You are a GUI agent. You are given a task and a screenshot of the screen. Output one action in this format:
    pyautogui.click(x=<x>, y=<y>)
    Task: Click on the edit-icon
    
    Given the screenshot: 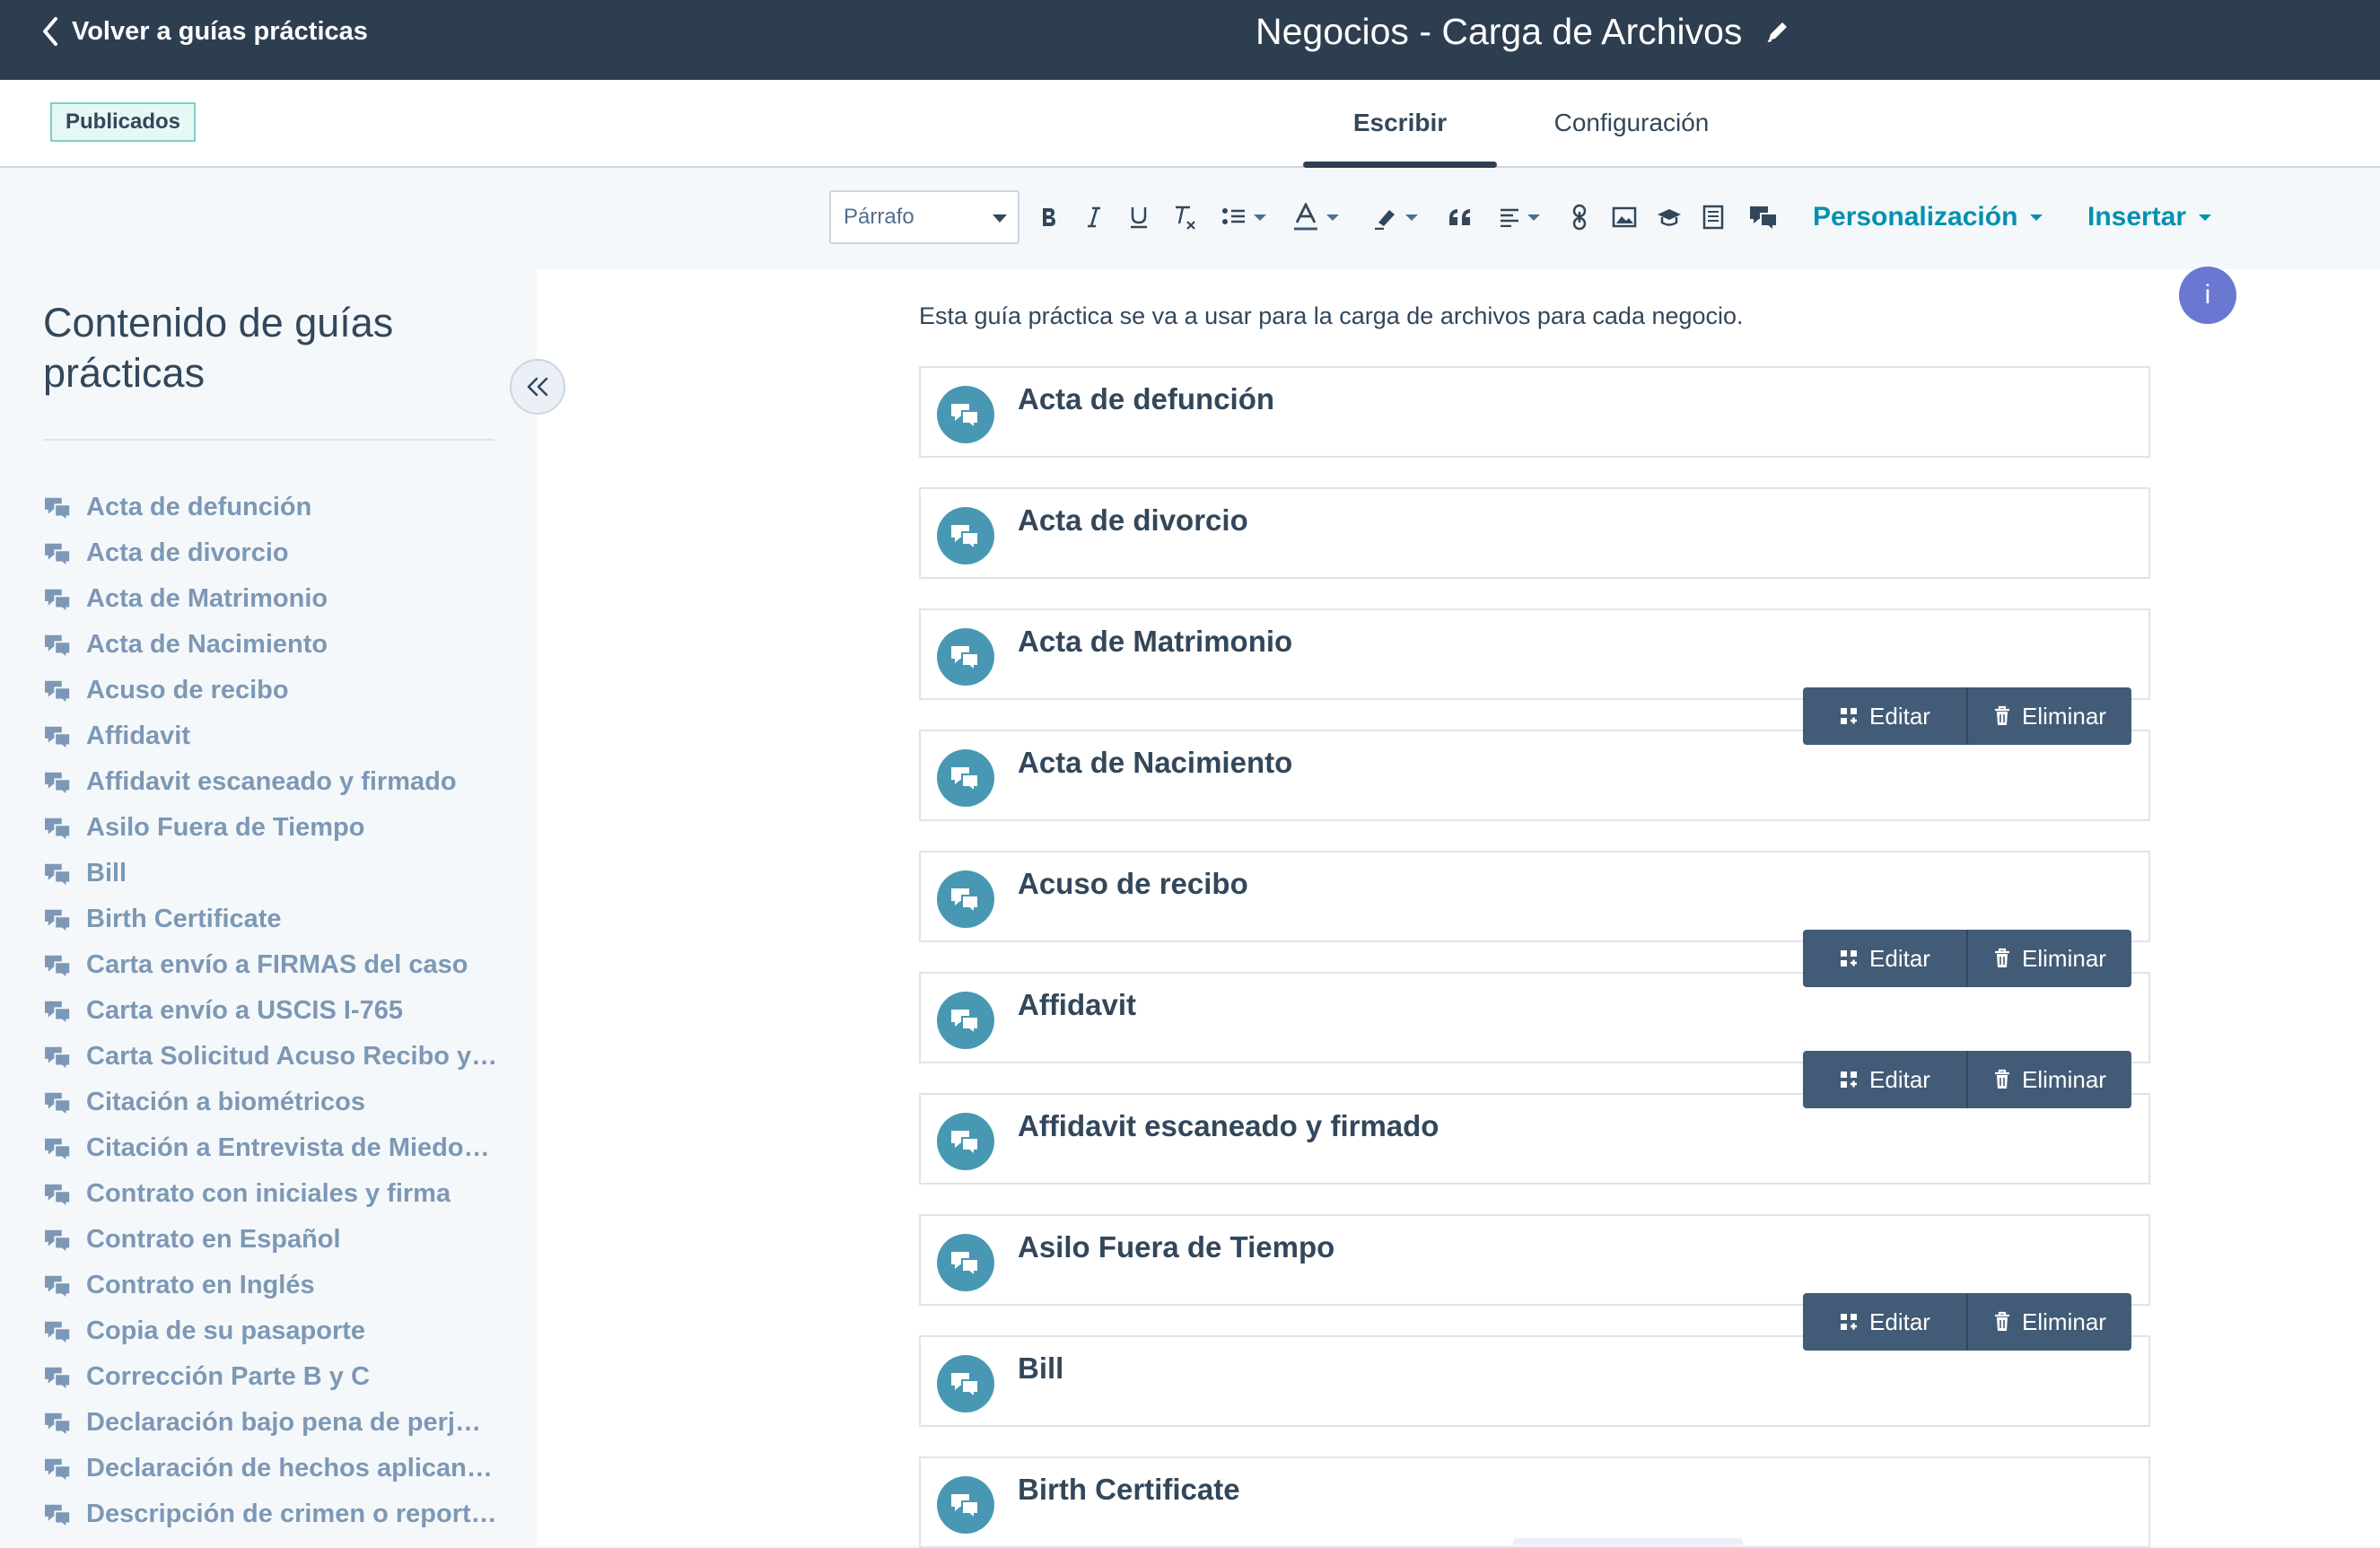 What is the action you would take?
    pyautogui.click(x=1854, y=959)
    